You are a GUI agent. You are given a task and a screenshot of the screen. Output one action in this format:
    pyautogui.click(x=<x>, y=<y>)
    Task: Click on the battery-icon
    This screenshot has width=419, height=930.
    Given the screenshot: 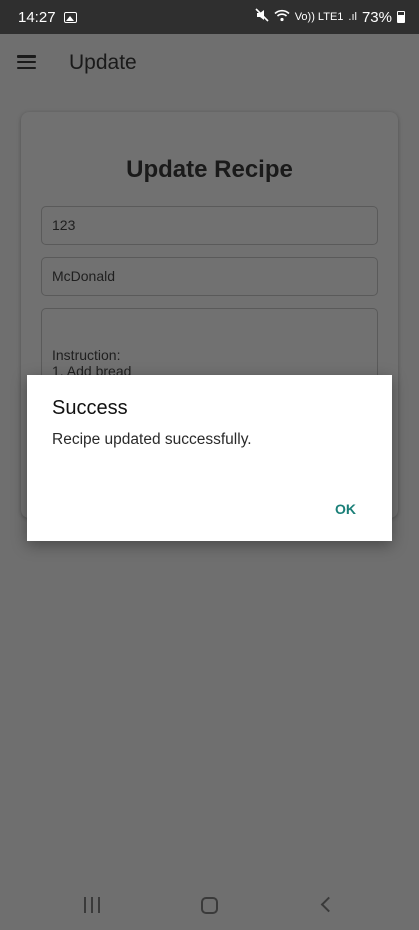 What is the action you would take?
    pyautogui.click(x=401, y=17)
    